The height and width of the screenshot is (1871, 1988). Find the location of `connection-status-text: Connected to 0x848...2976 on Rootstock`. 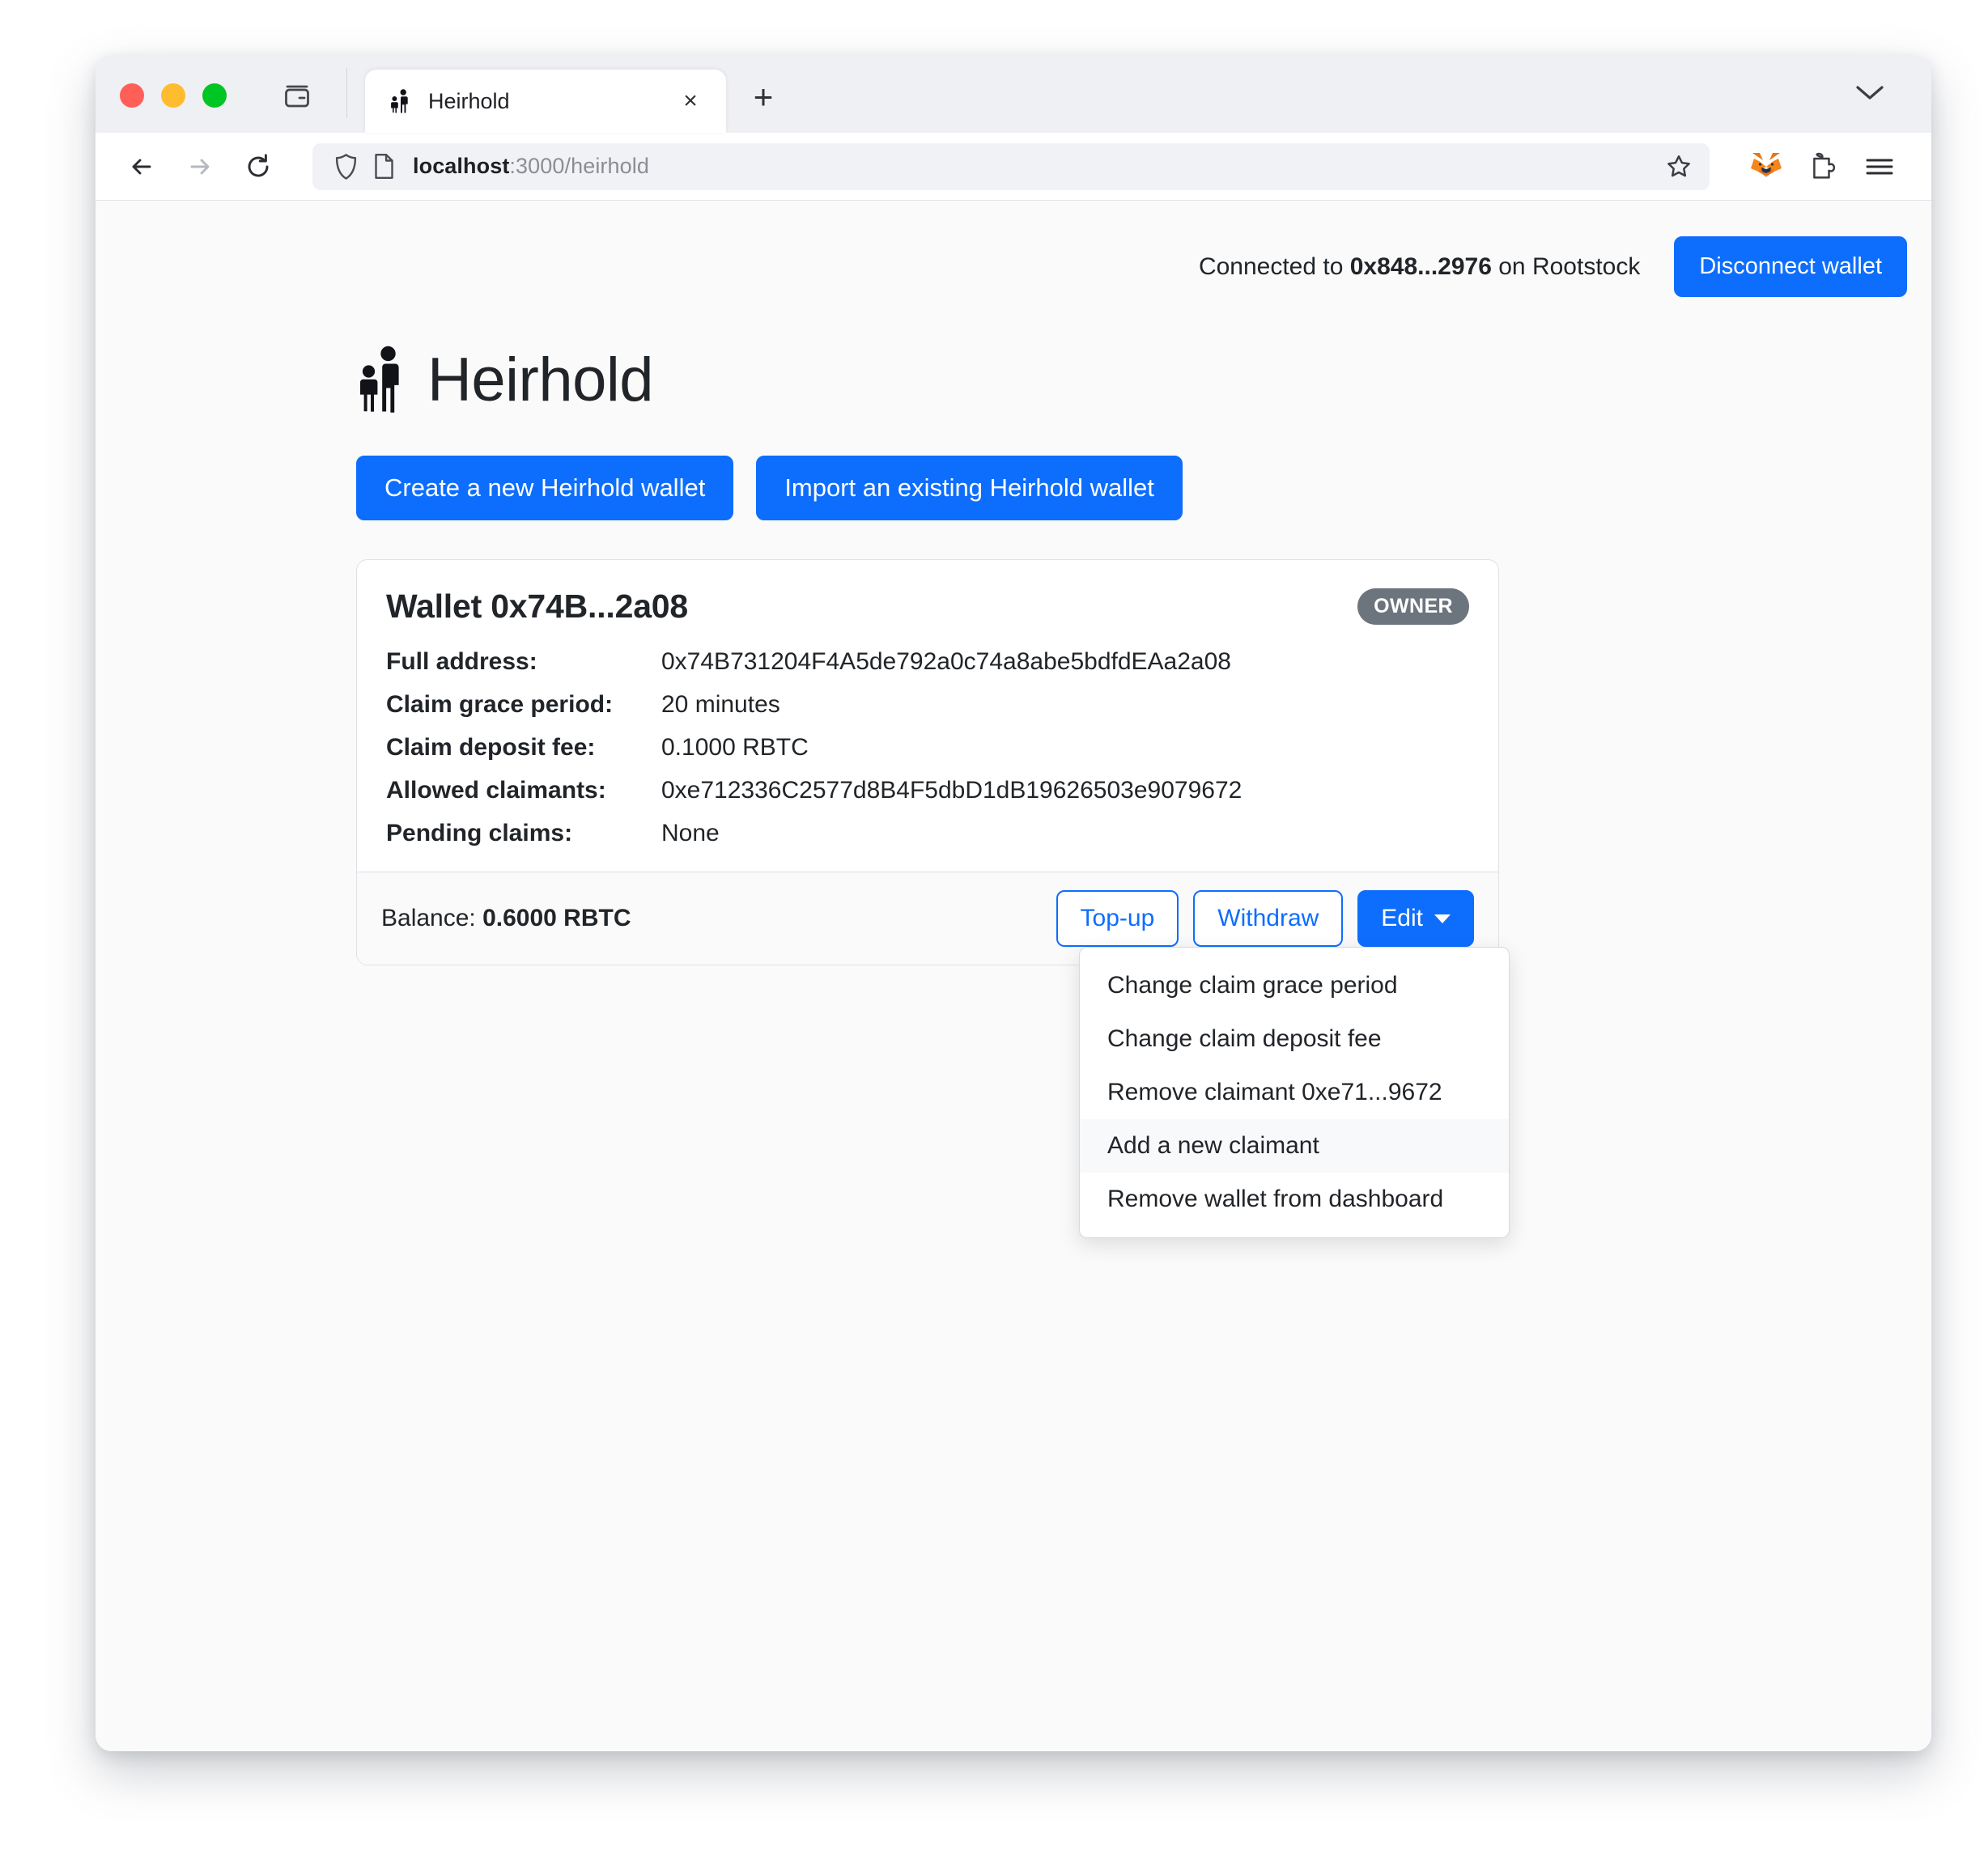

connection-status-text: Connected to 0x848...2976 on Rootstock is located at coordinates (1420, 267).